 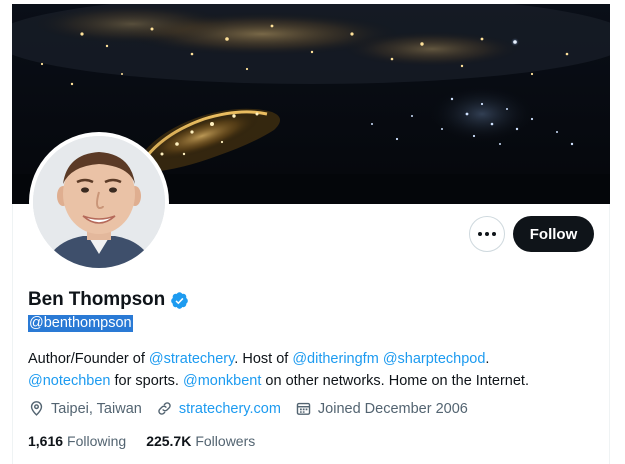 I want to click on followers-label: Followers, so click(x=225, y=441).